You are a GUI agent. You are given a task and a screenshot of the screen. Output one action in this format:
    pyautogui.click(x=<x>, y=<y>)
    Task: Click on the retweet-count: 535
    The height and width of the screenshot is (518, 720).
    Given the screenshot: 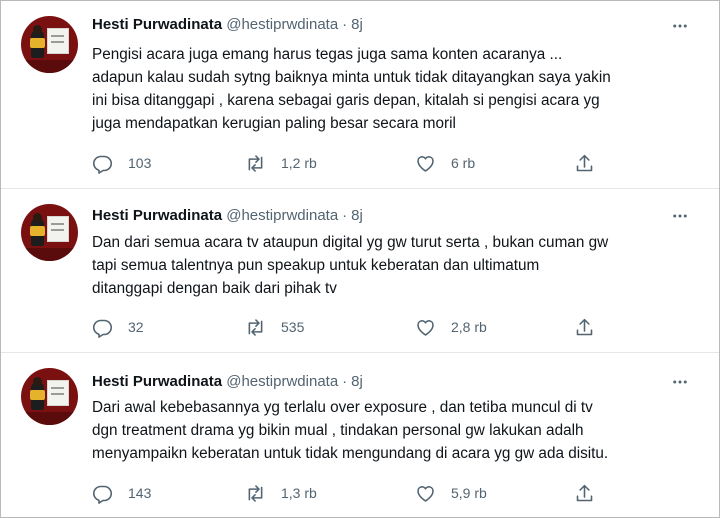 What is the action you would take?
    pyautogui.click(x=293, y=327)
    